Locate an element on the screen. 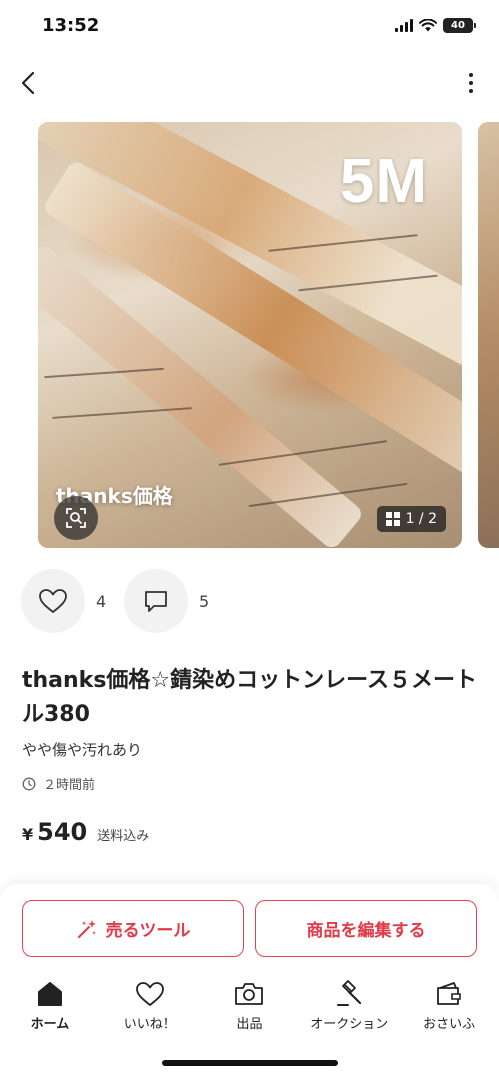  tab-listing: 出品 is located at coordinates (250, 1010).